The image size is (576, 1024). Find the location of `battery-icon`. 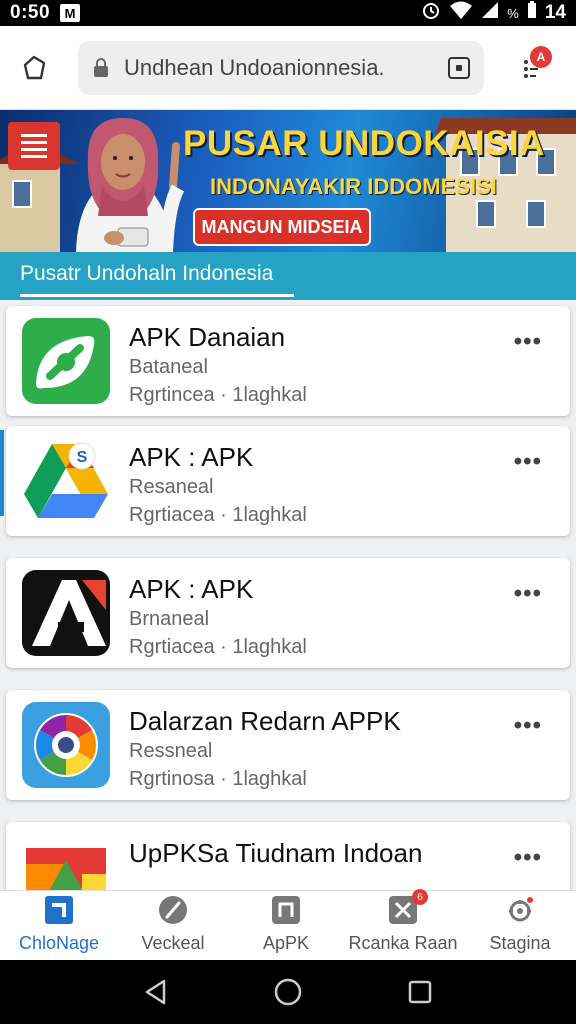

battery-icon is located at coordinates (532, 13).